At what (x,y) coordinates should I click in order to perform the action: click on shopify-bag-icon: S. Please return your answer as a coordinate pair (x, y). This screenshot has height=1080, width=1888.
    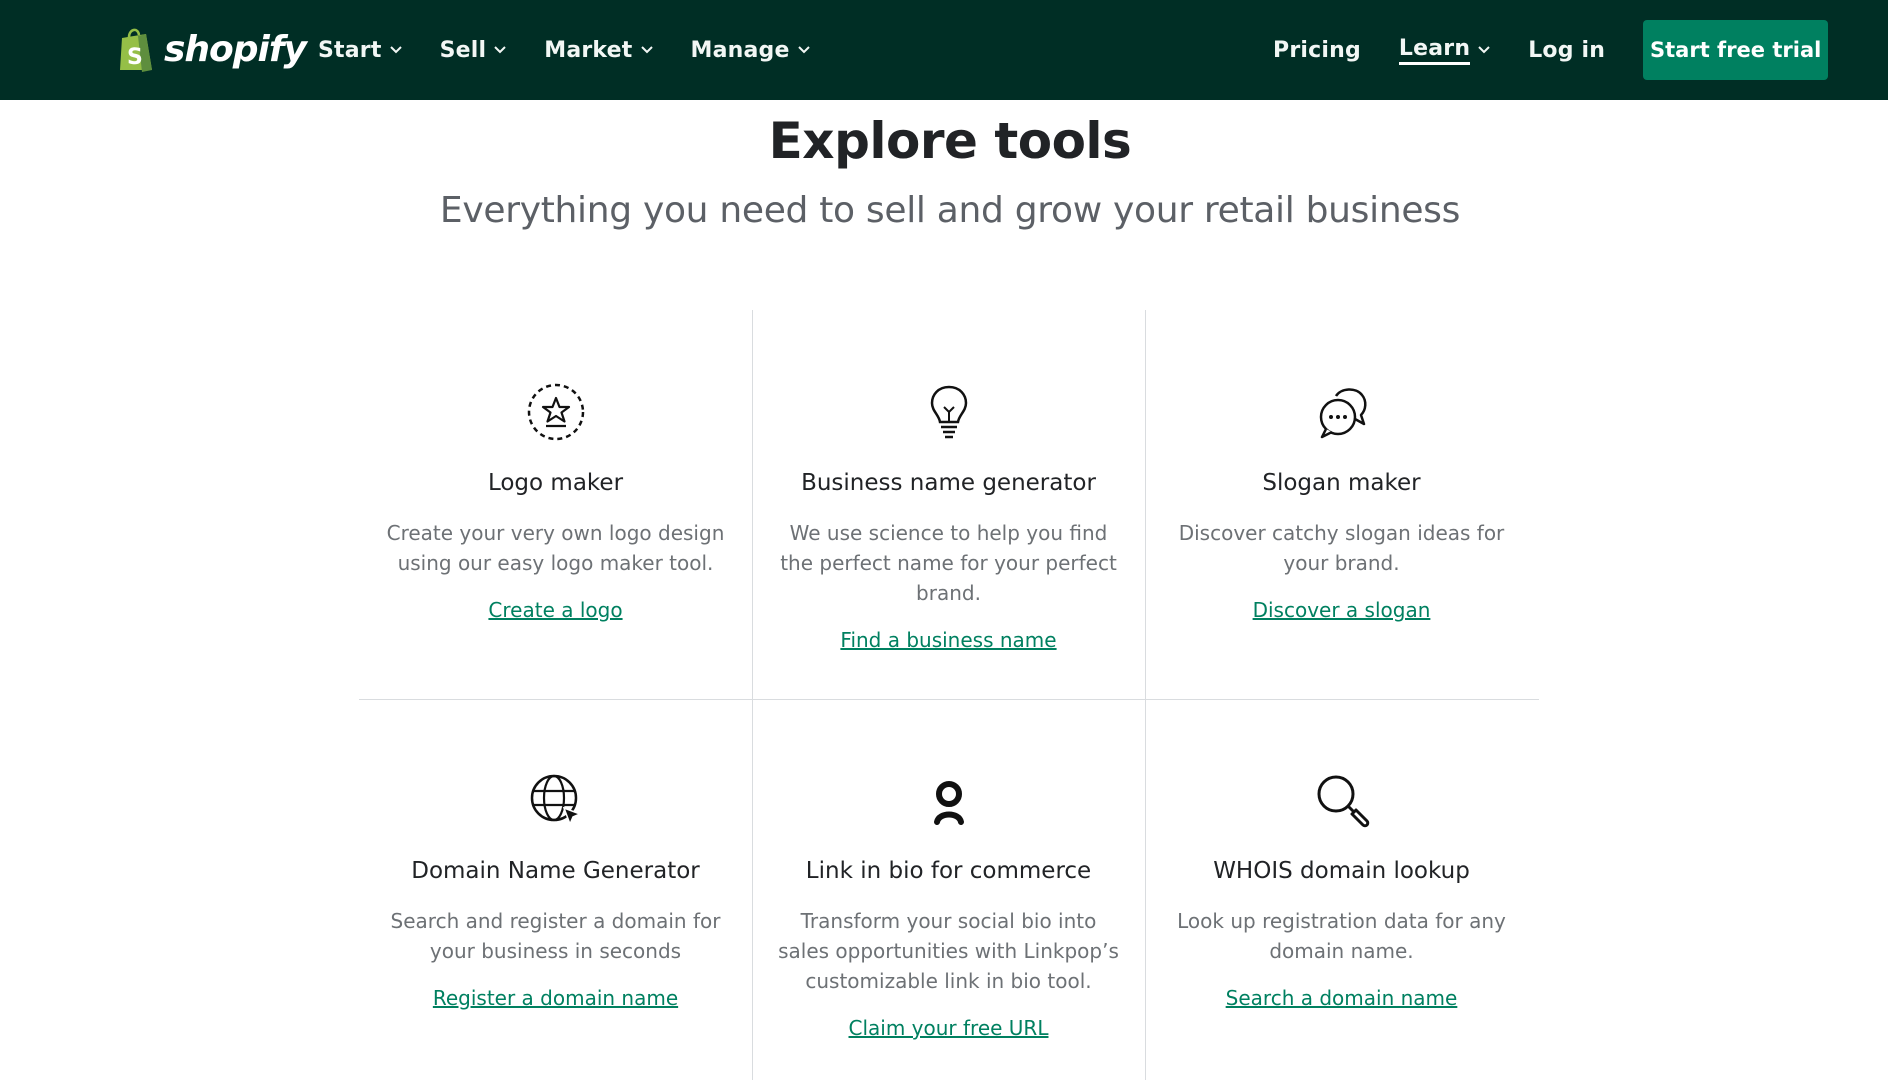
    Looking at the image, I should click on (136, 50).